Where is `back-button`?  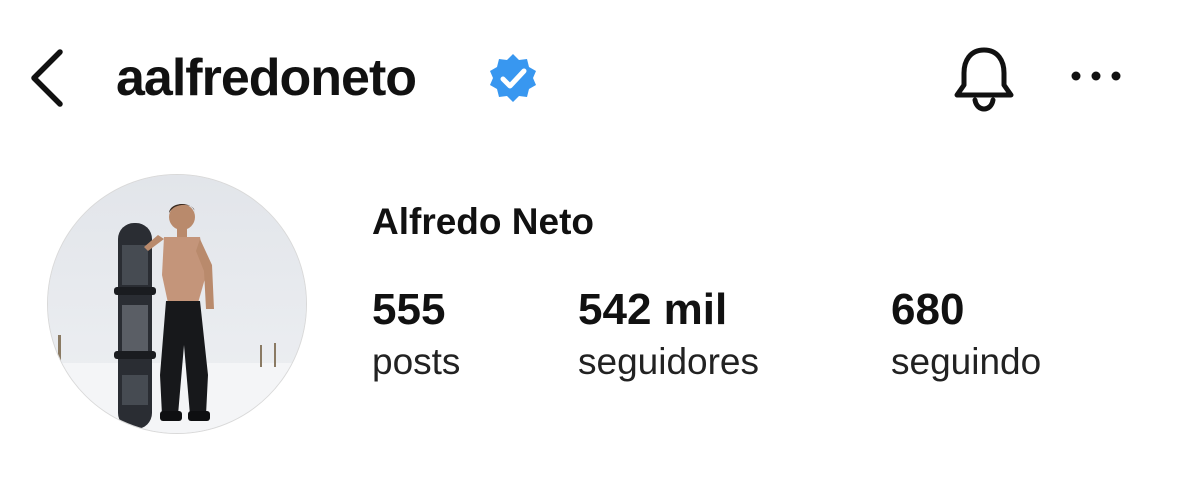 back-button is located at coordinates (46, 78).